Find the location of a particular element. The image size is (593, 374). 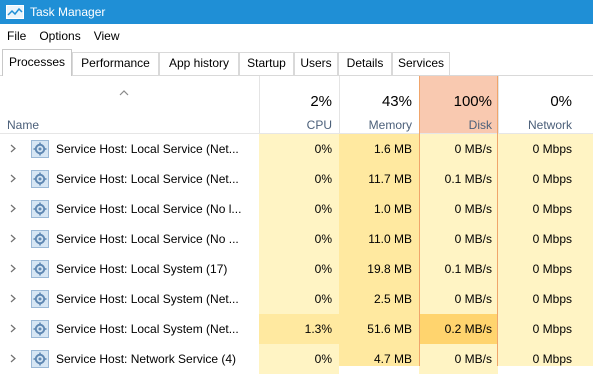

tab-details: Details is located at coordinates (365, 63).